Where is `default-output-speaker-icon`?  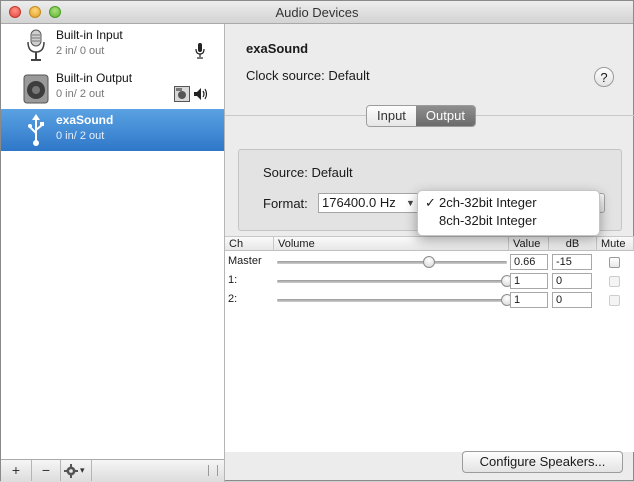
default-output-speaker-icon is located at coordinates (201, 94).